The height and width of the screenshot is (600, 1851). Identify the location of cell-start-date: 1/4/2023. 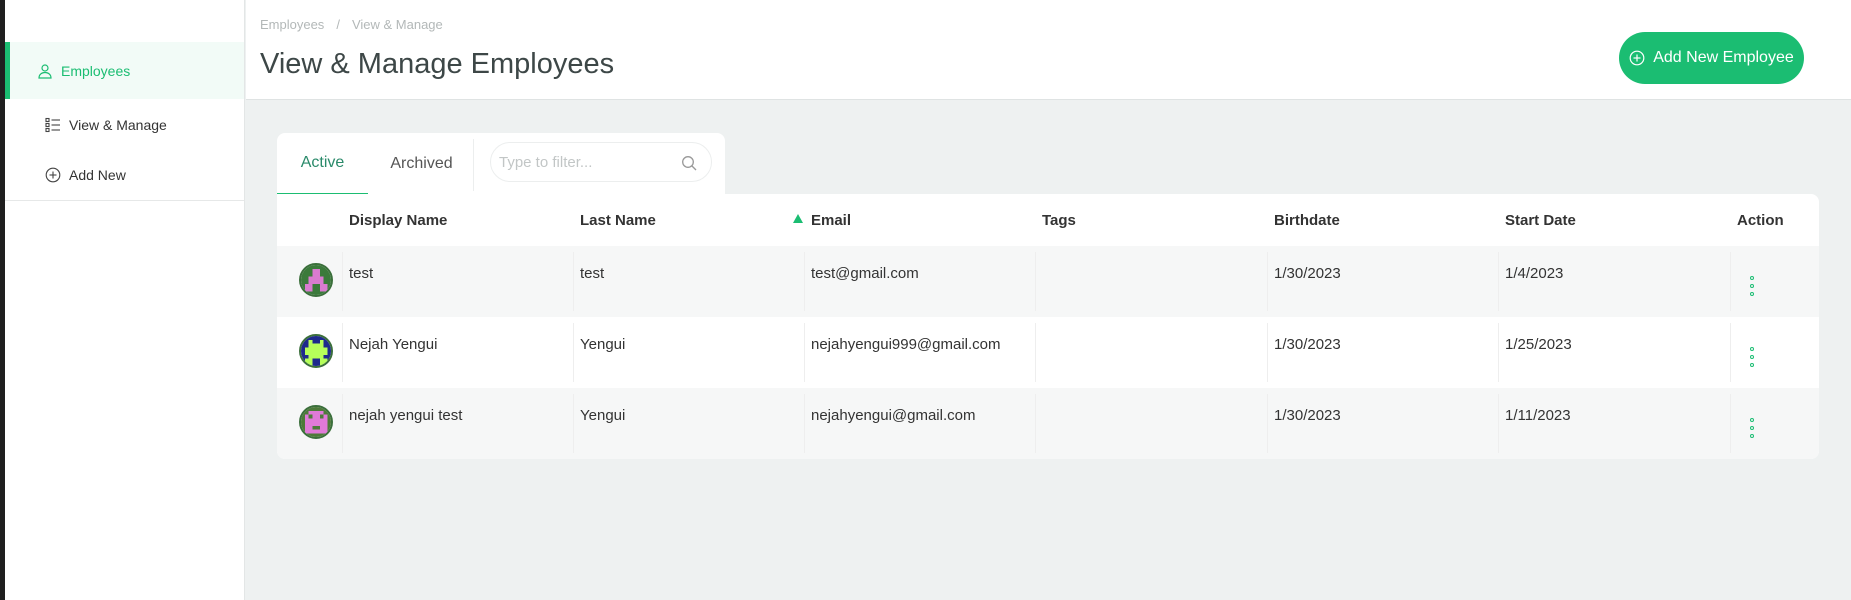
(1534, 273).